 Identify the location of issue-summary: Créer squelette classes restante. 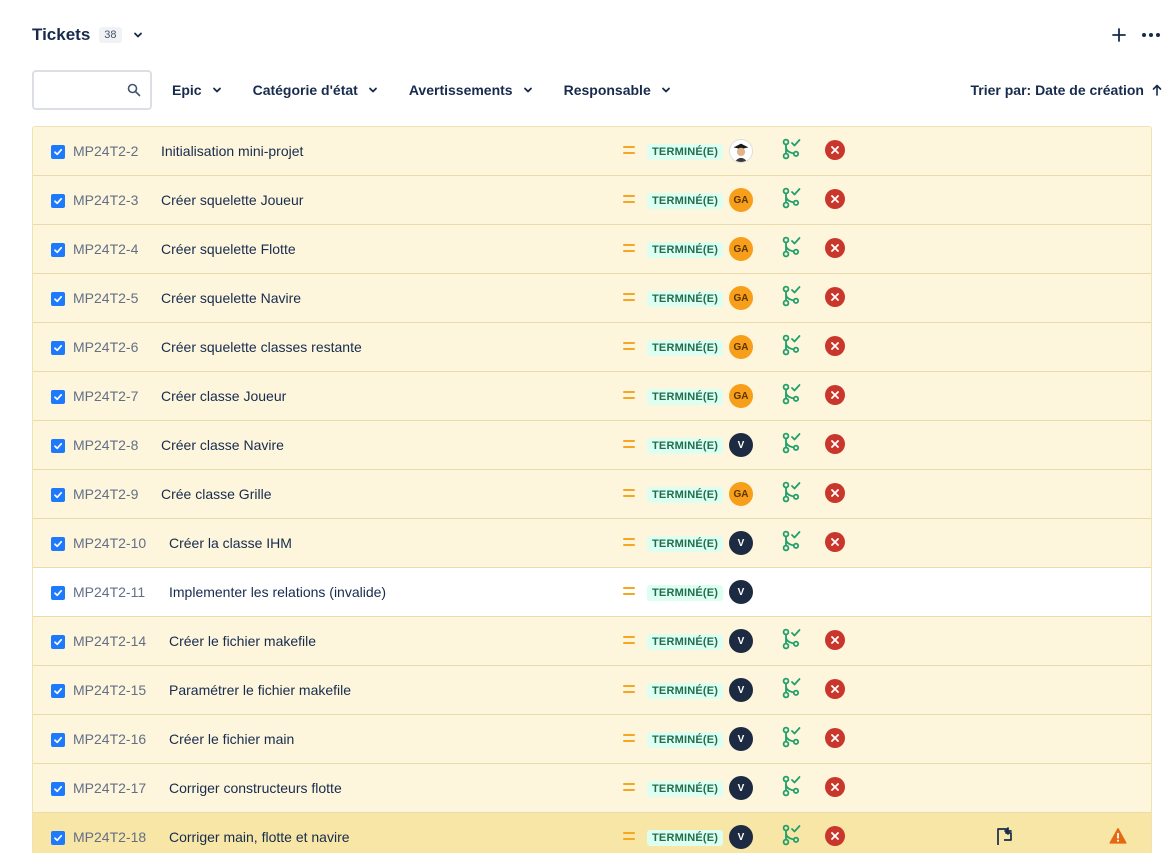
(261, 347).